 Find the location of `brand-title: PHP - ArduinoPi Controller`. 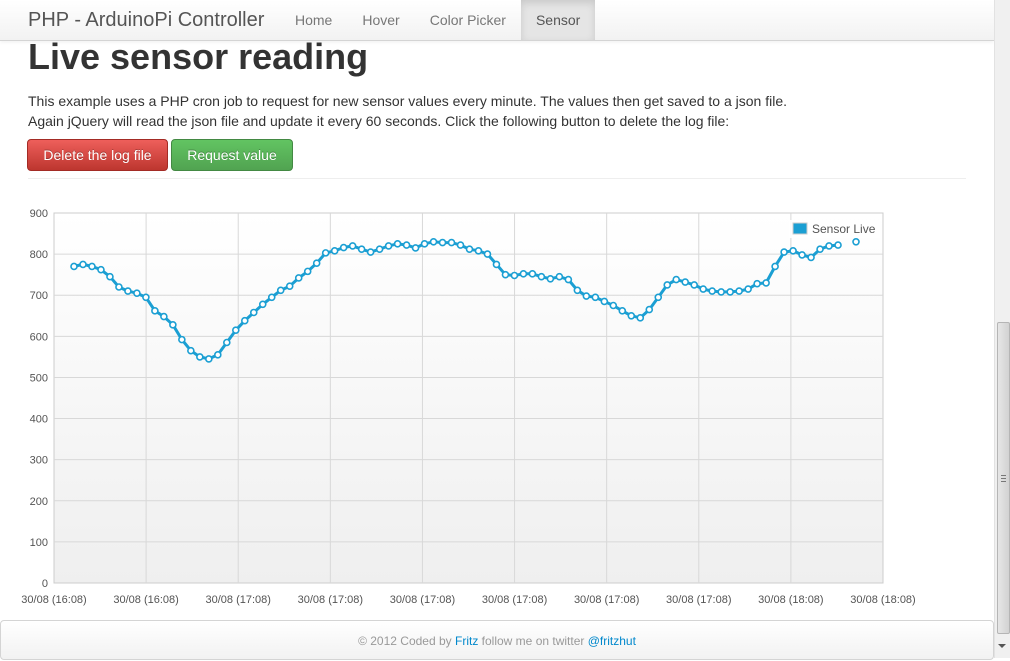

brand-title: PHP - ArduinoPi Controller is located at coordinates (146, 20).